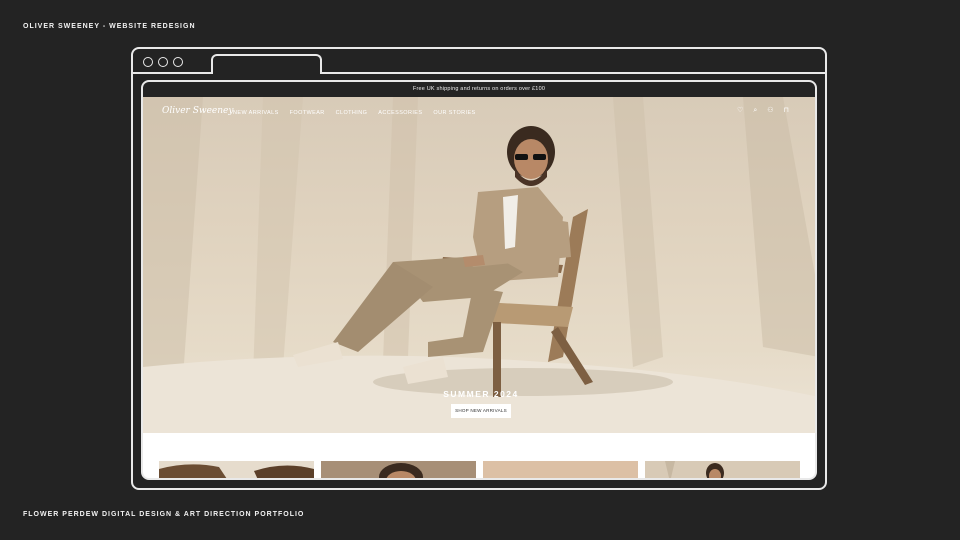 The width and height of the screenshot is (960, 540). I want to click on portfolio-title: OLIVER SWEENEY - WEBSITE REDESIGN, so click(109, 26).